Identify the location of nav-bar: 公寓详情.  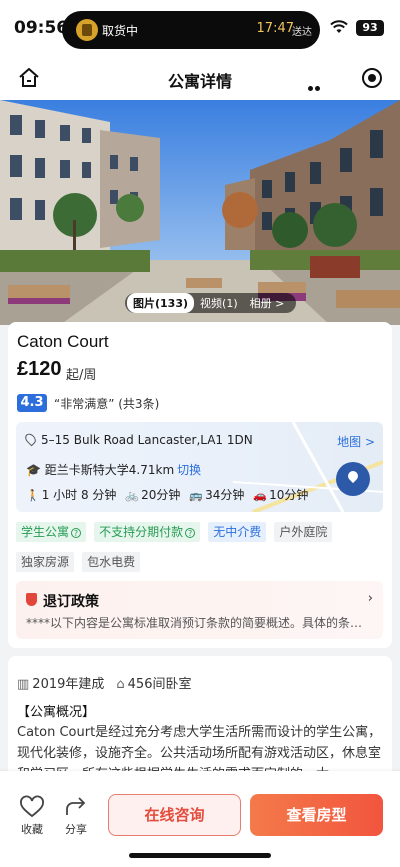
(200, 83).